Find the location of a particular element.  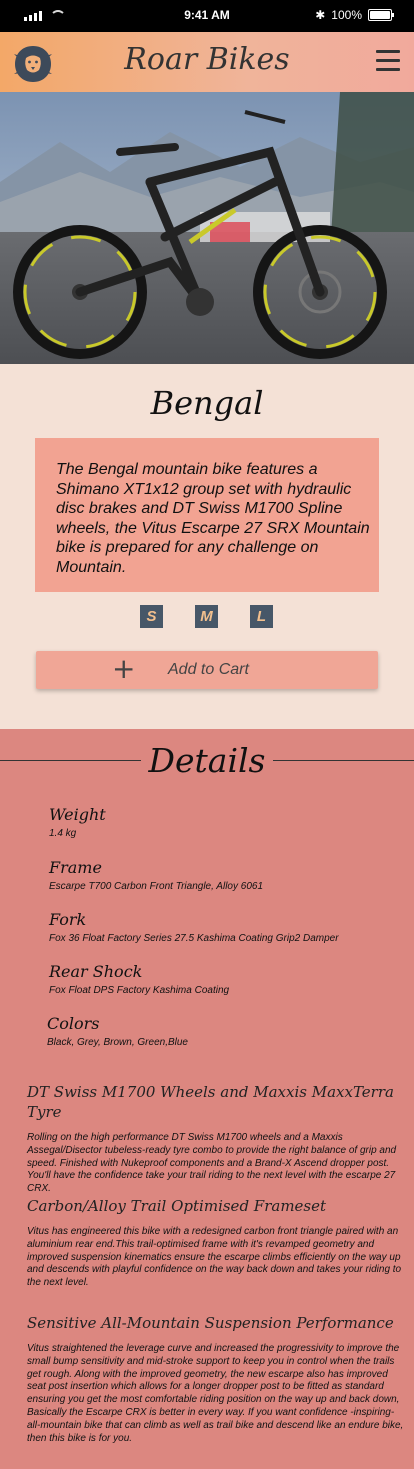

product-name: Bengal is located at coordinates (207, 403).